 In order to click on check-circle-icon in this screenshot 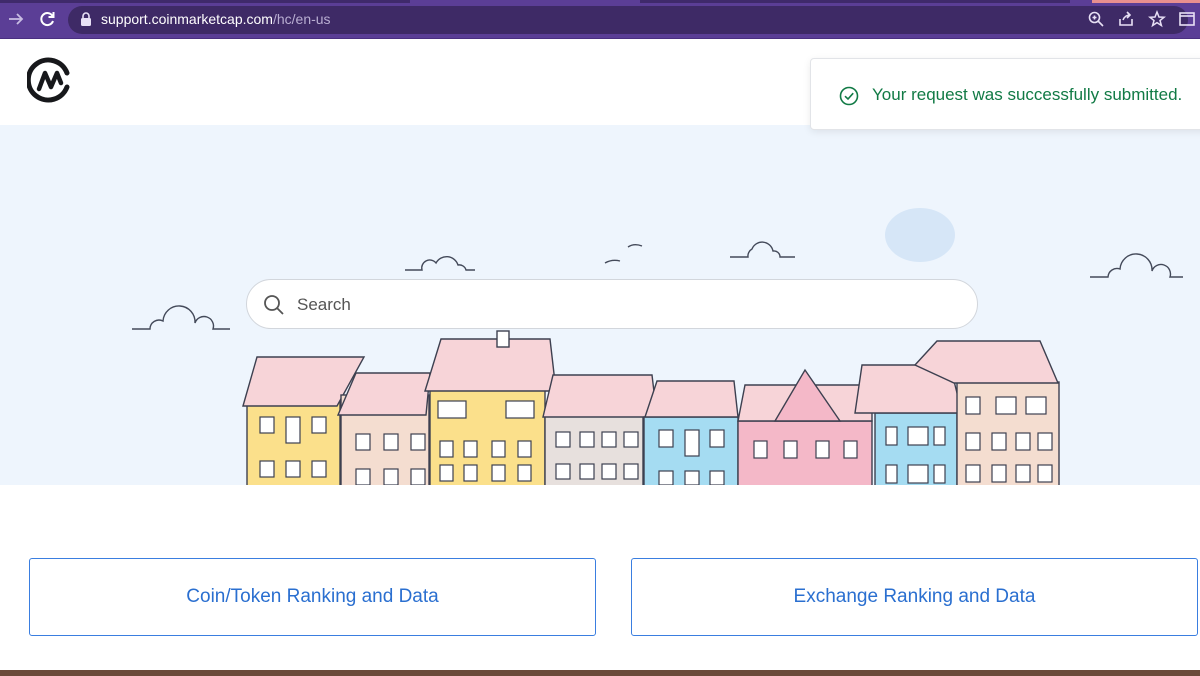, I will do `click(849, 96)`.